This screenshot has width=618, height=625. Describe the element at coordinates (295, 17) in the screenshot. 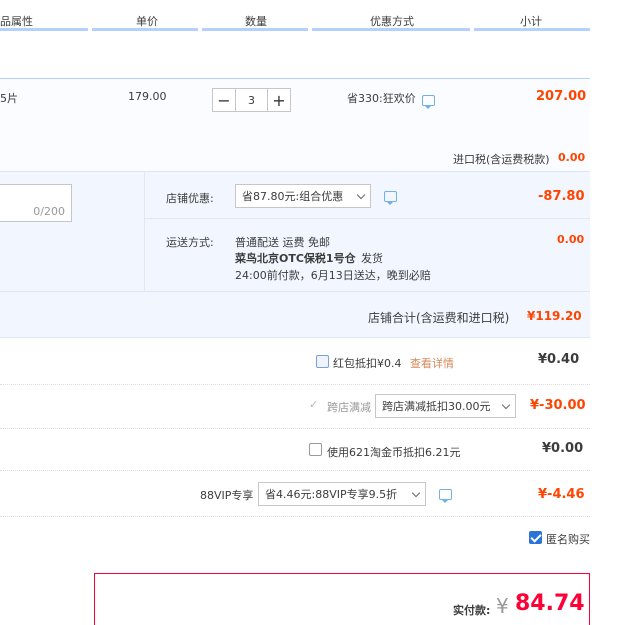

I see `cart-header: 品属性 单价 数量 优惠方式 小计` at that location.